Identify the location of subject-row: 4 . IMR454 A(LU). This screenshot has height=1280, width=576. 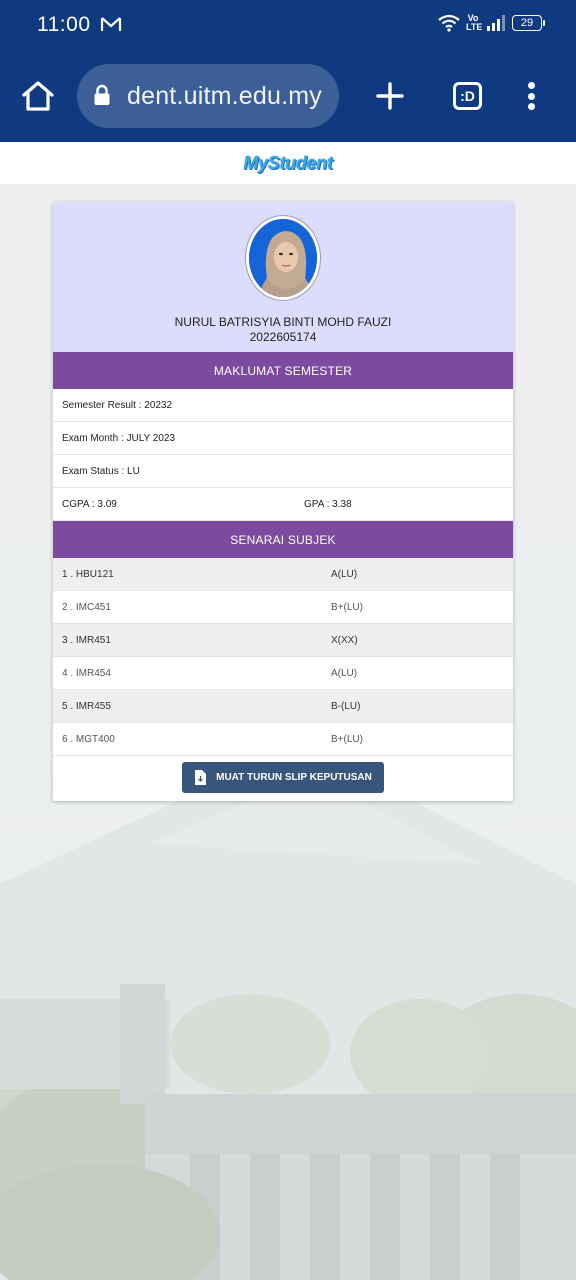
(283, 673).